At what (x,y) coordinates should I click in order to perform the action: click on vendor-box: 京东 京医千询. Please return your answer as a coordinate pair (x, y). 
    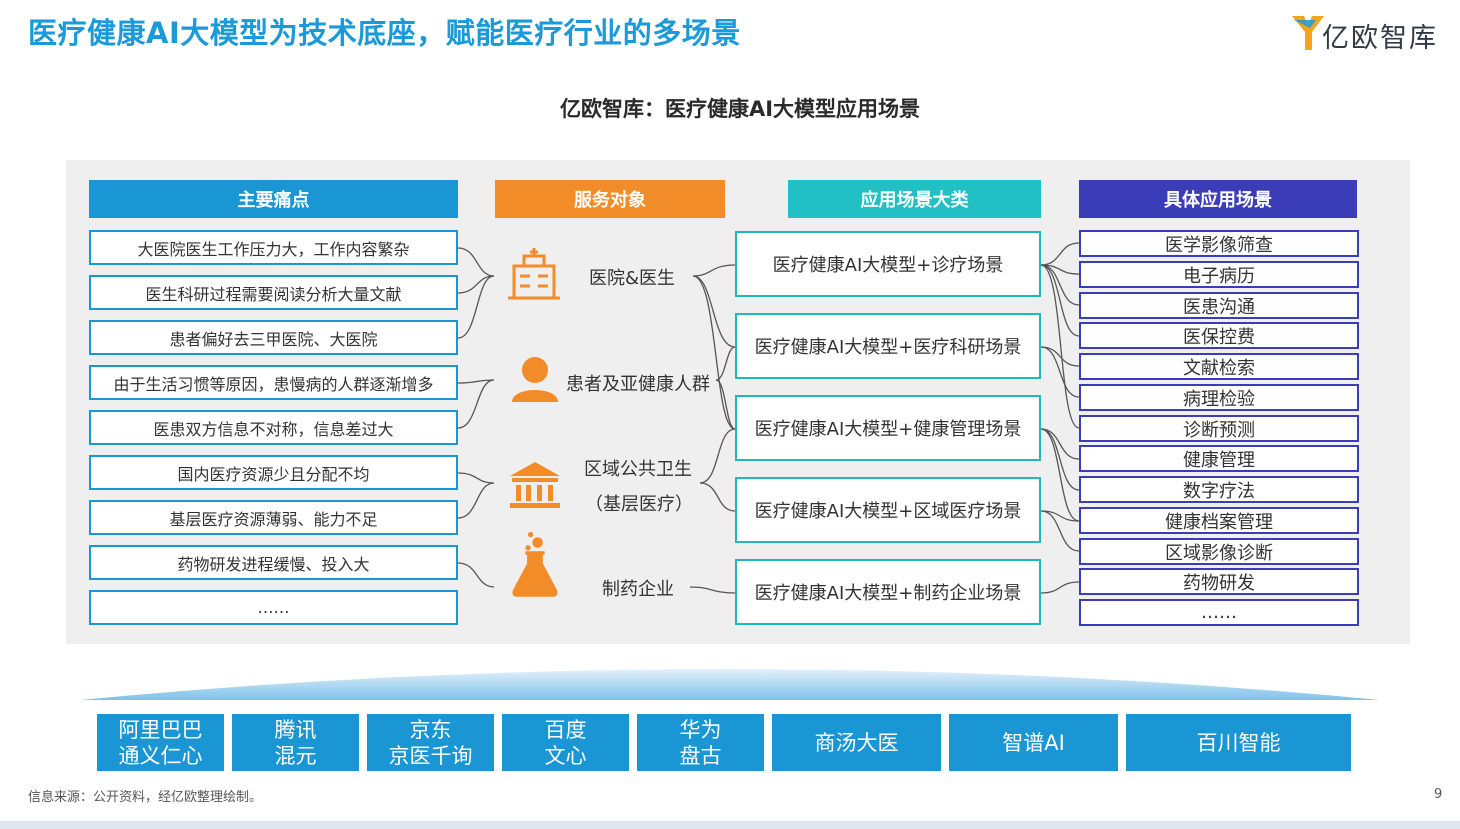
    Looking at the image, I should click on (430, 742).